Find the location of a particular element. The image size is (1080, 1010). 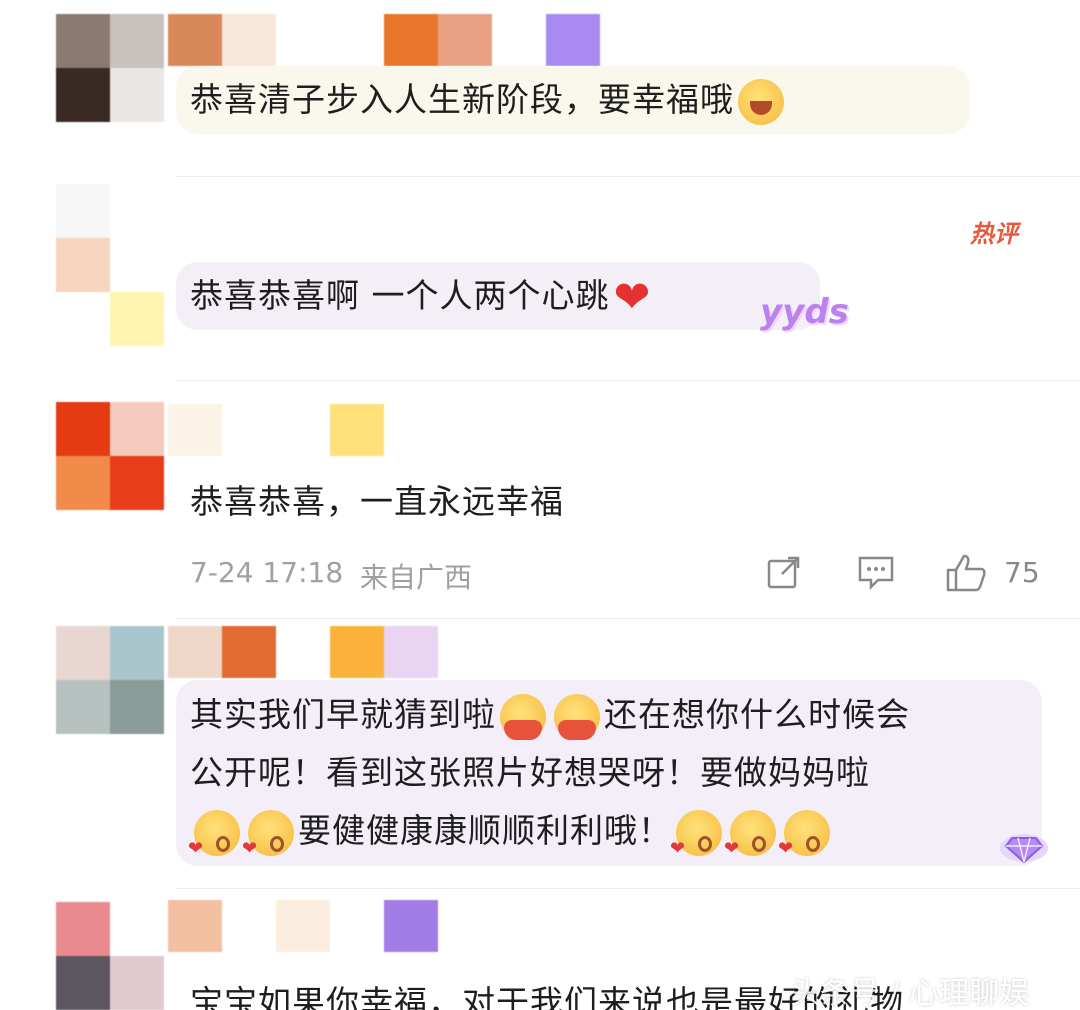

laugh-cry-emoji is located at coordinates (761, 101).